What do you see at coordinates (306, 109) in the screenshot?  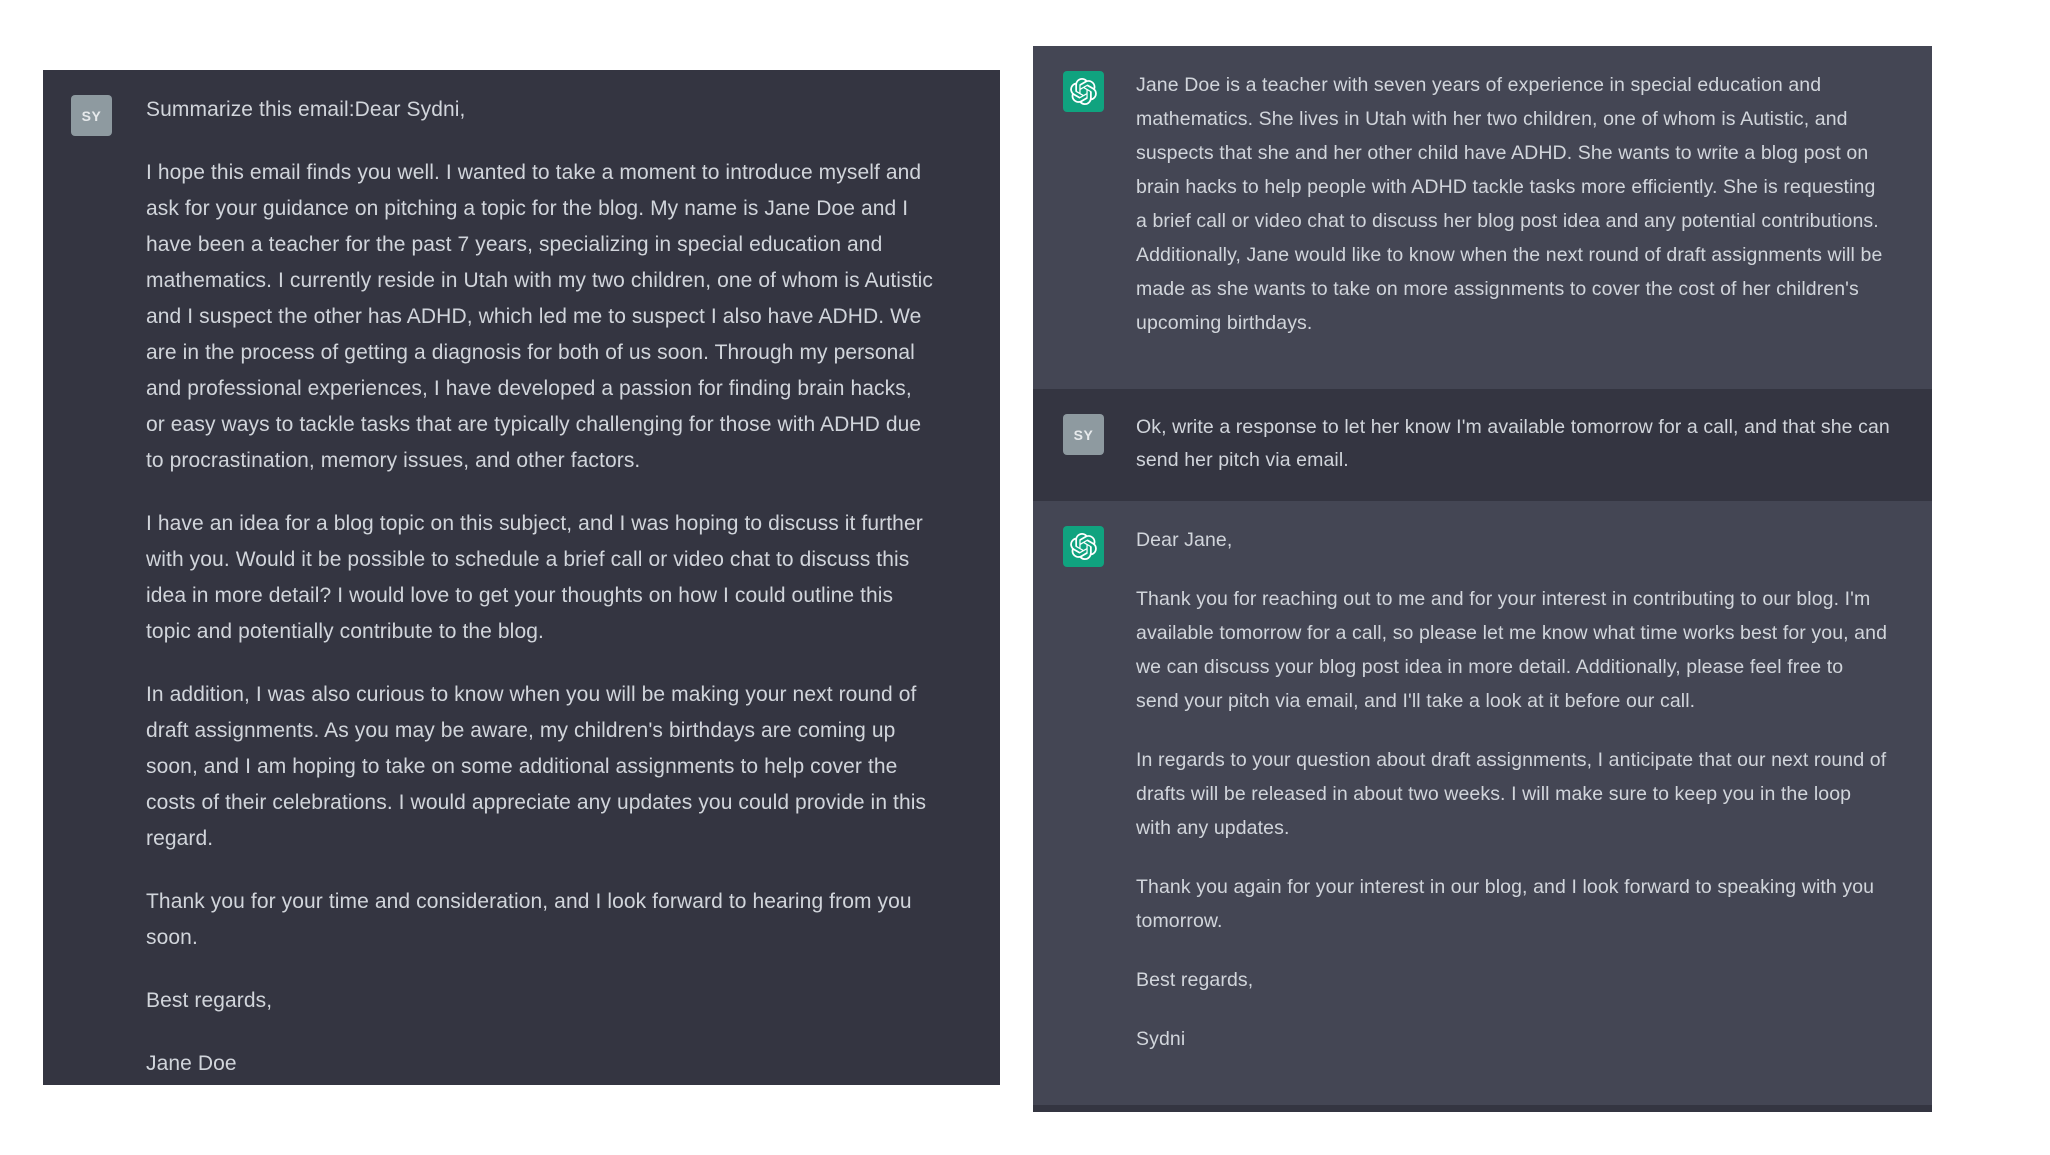 I see `message-paragraph: Summarize this email:Dear Sydni,` at bounding box center [306, 109].